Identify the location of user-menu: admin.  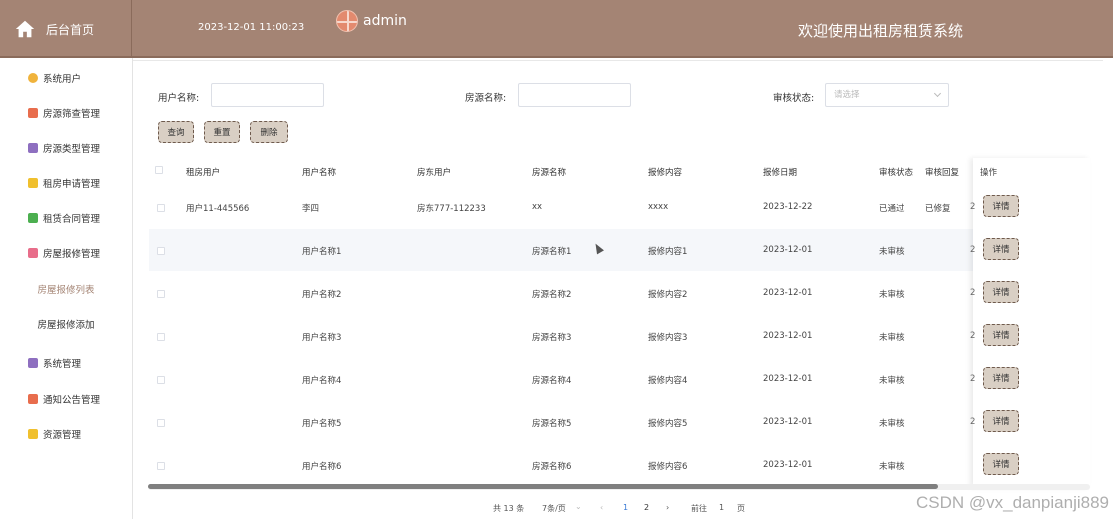
(371, 21).